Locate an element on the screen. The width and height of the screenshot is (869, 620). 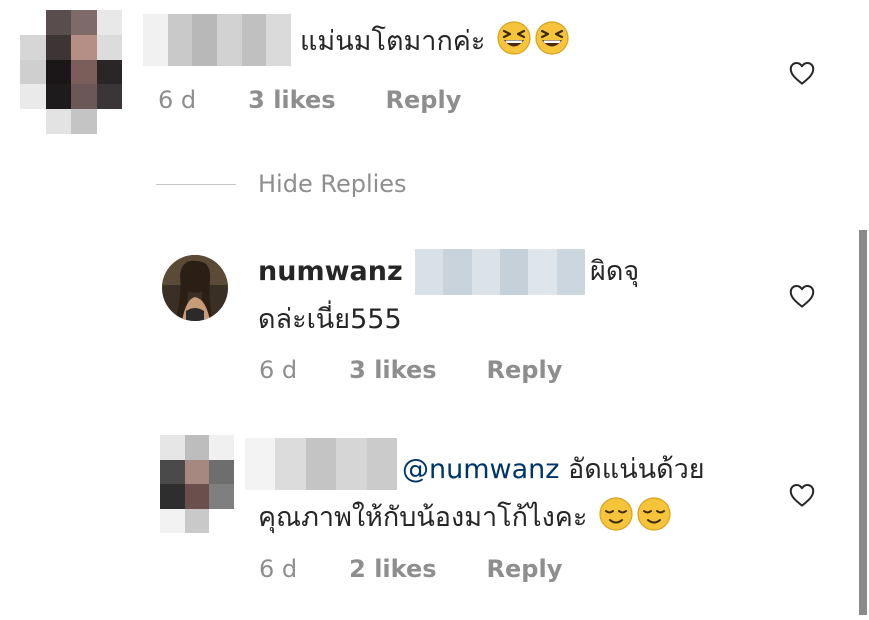
reply-text-line1: @numwanz อัดแน่นด้วย is located at coordinates (553, 470).